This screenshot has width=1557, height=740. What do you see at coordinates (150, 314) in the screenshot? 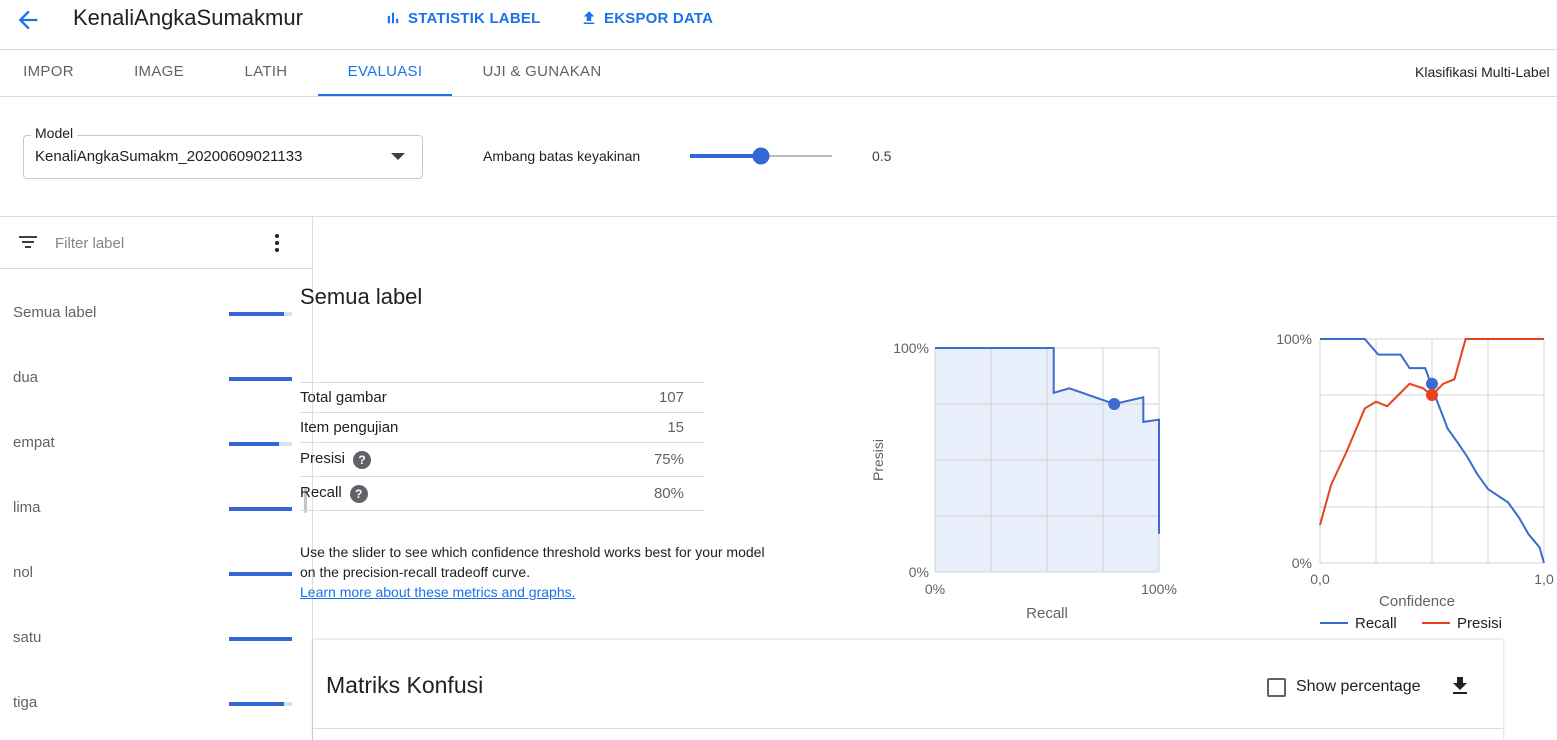
I see `label-item-semua-label: Semua label` at bounding box center [150, 314].